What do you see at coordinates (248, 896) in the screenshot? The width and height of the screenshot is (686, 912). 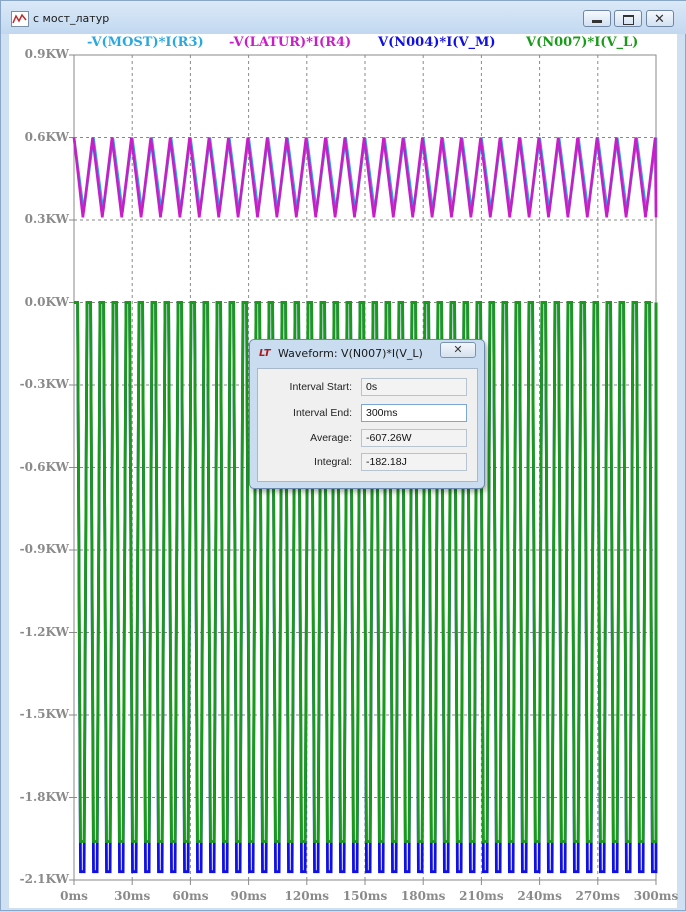 I see `x-tick-label: 90ms` at bounding box center [248, 896].